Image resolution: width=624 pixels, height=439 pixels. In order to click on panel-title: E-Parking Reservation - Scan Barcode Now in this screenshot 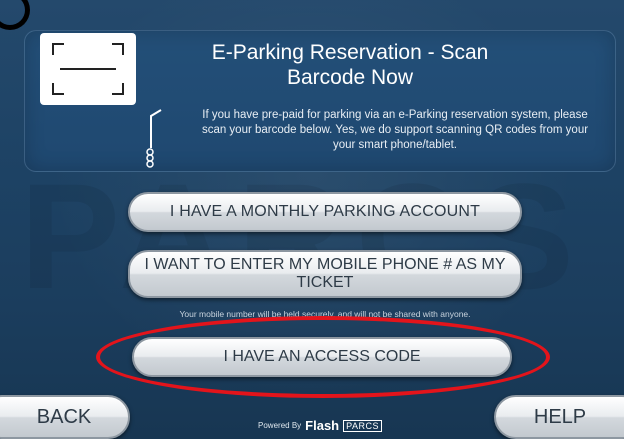, I will do `click(350, 65)`.